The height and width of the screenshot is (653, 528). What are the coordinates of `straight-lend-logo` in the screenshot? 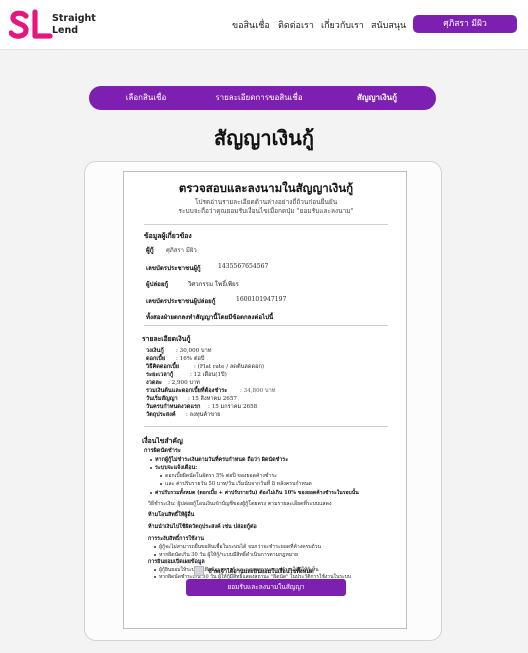 It's located at (31, 25).